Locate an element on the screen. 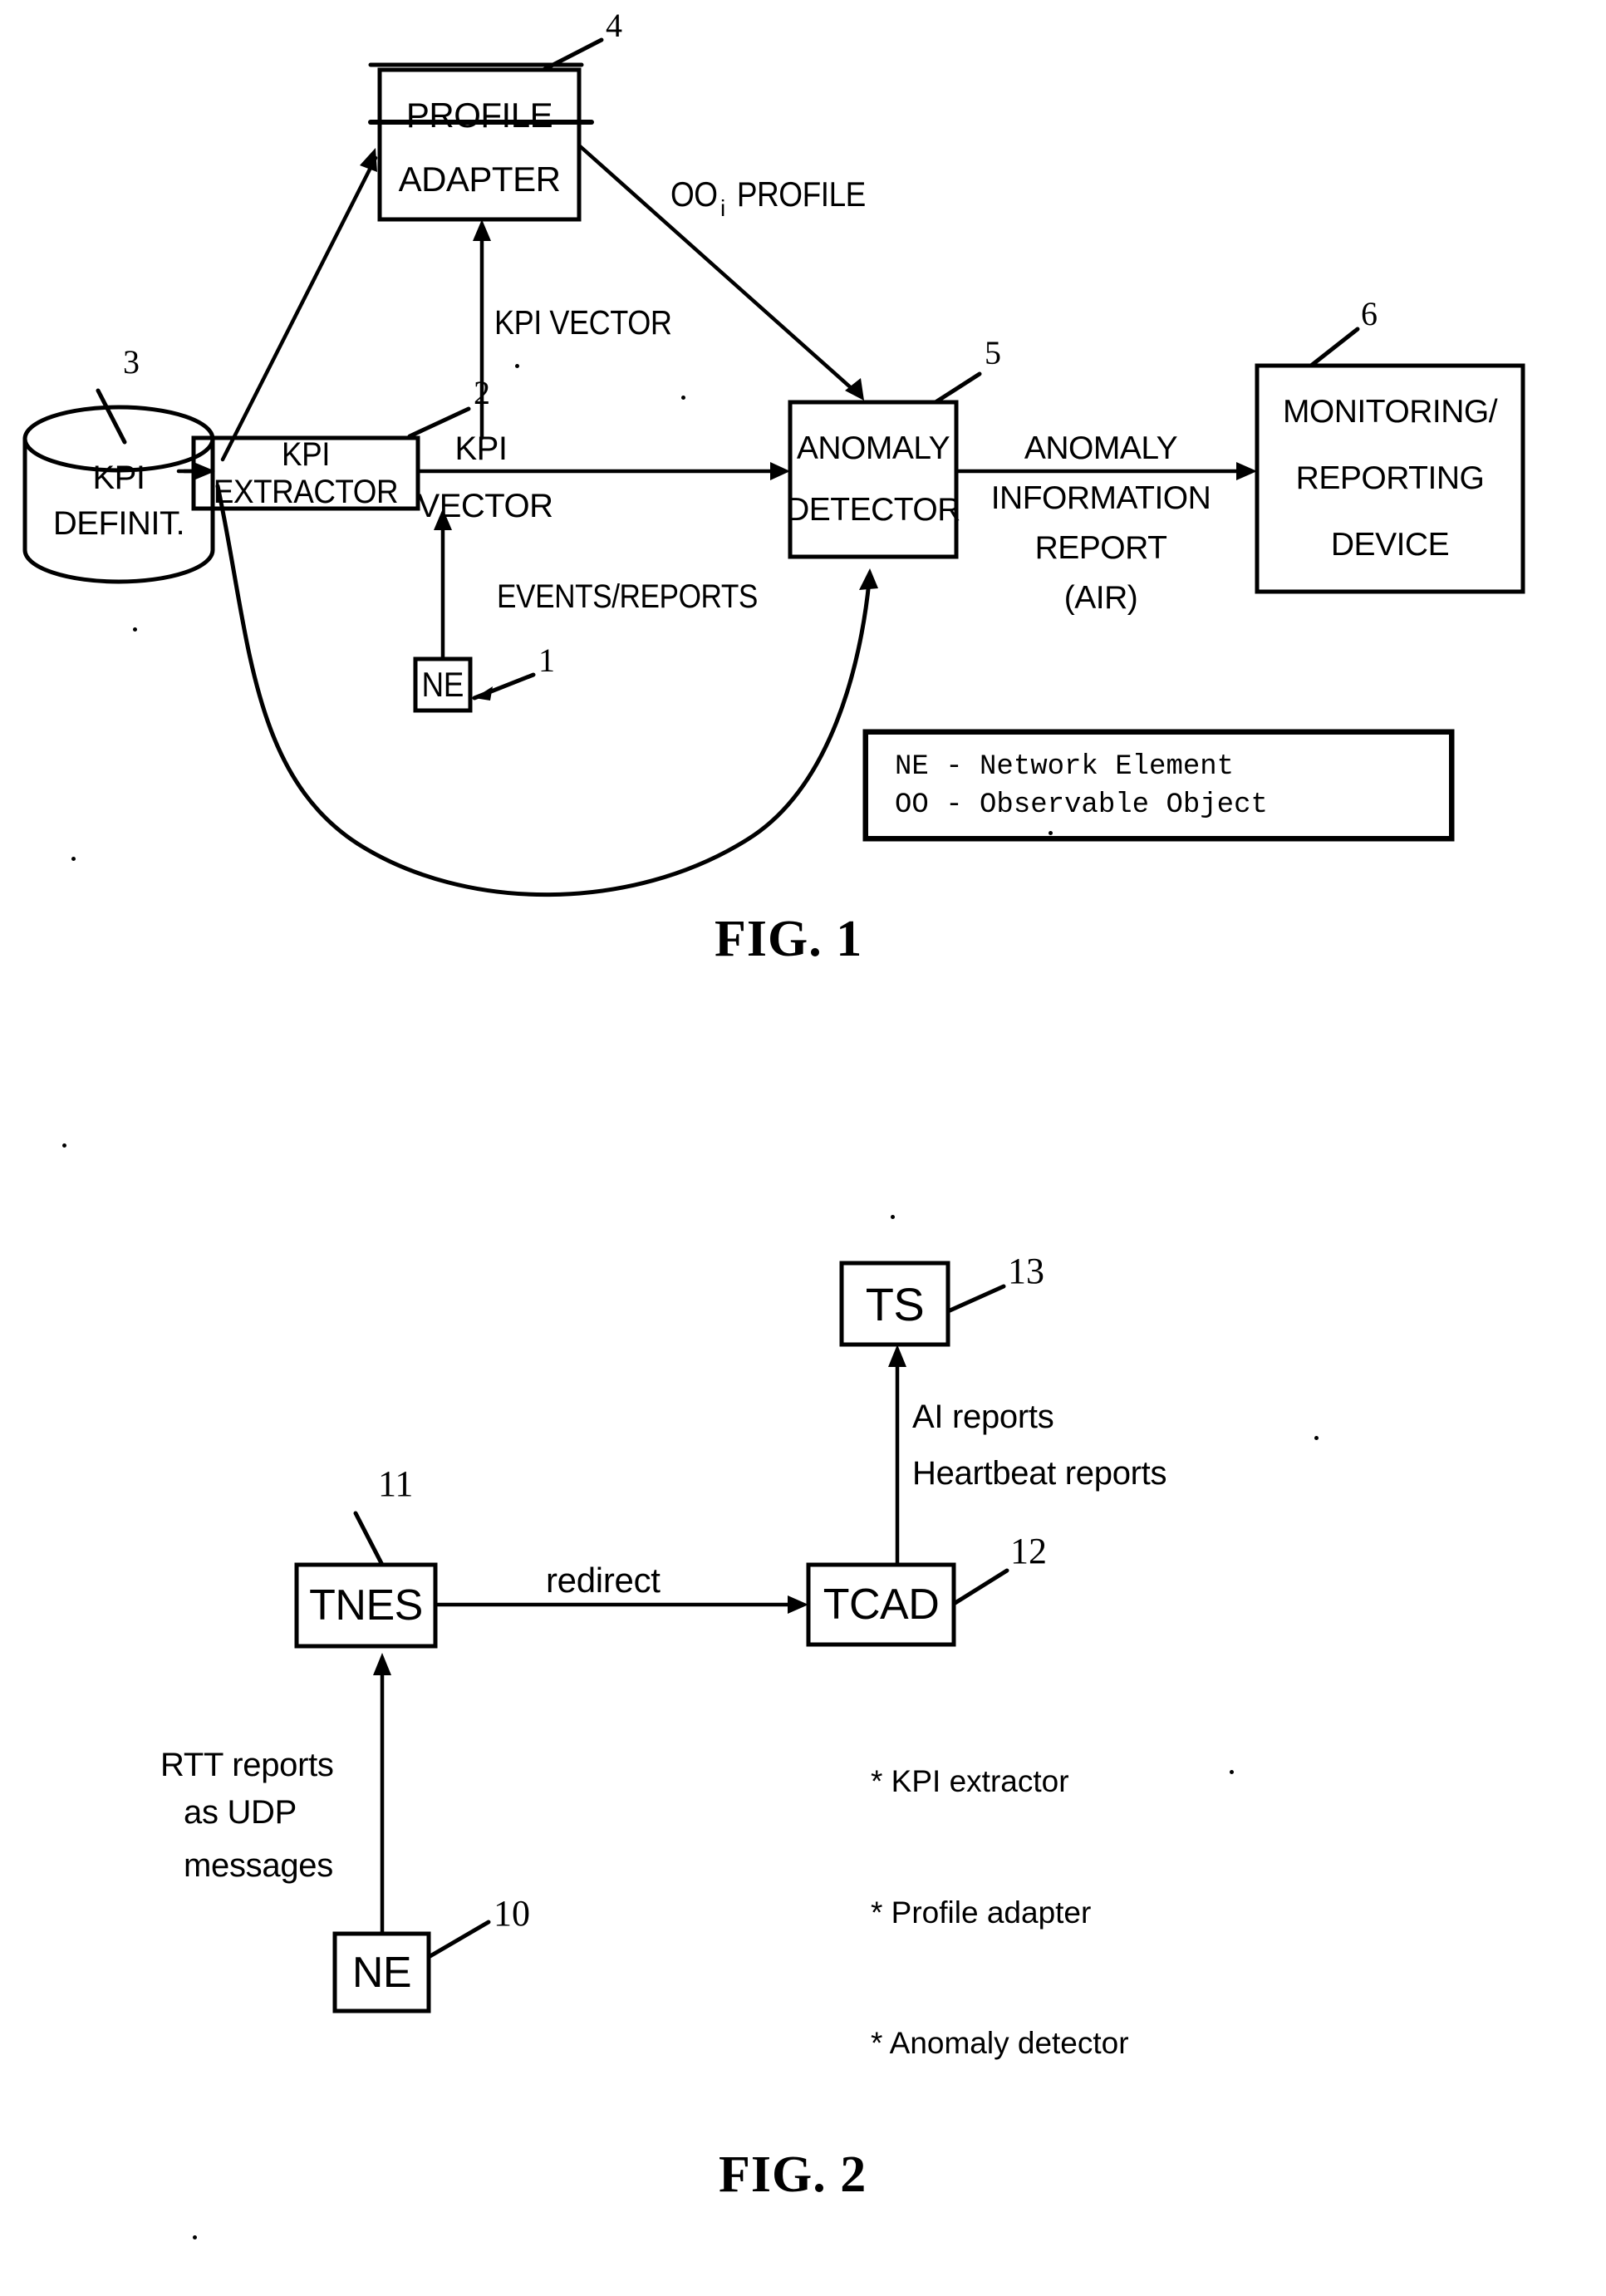 The height and width of the screenshot is (2296, 1606). air-label-line4: (AIR) is located at coordinates (1100, 598).